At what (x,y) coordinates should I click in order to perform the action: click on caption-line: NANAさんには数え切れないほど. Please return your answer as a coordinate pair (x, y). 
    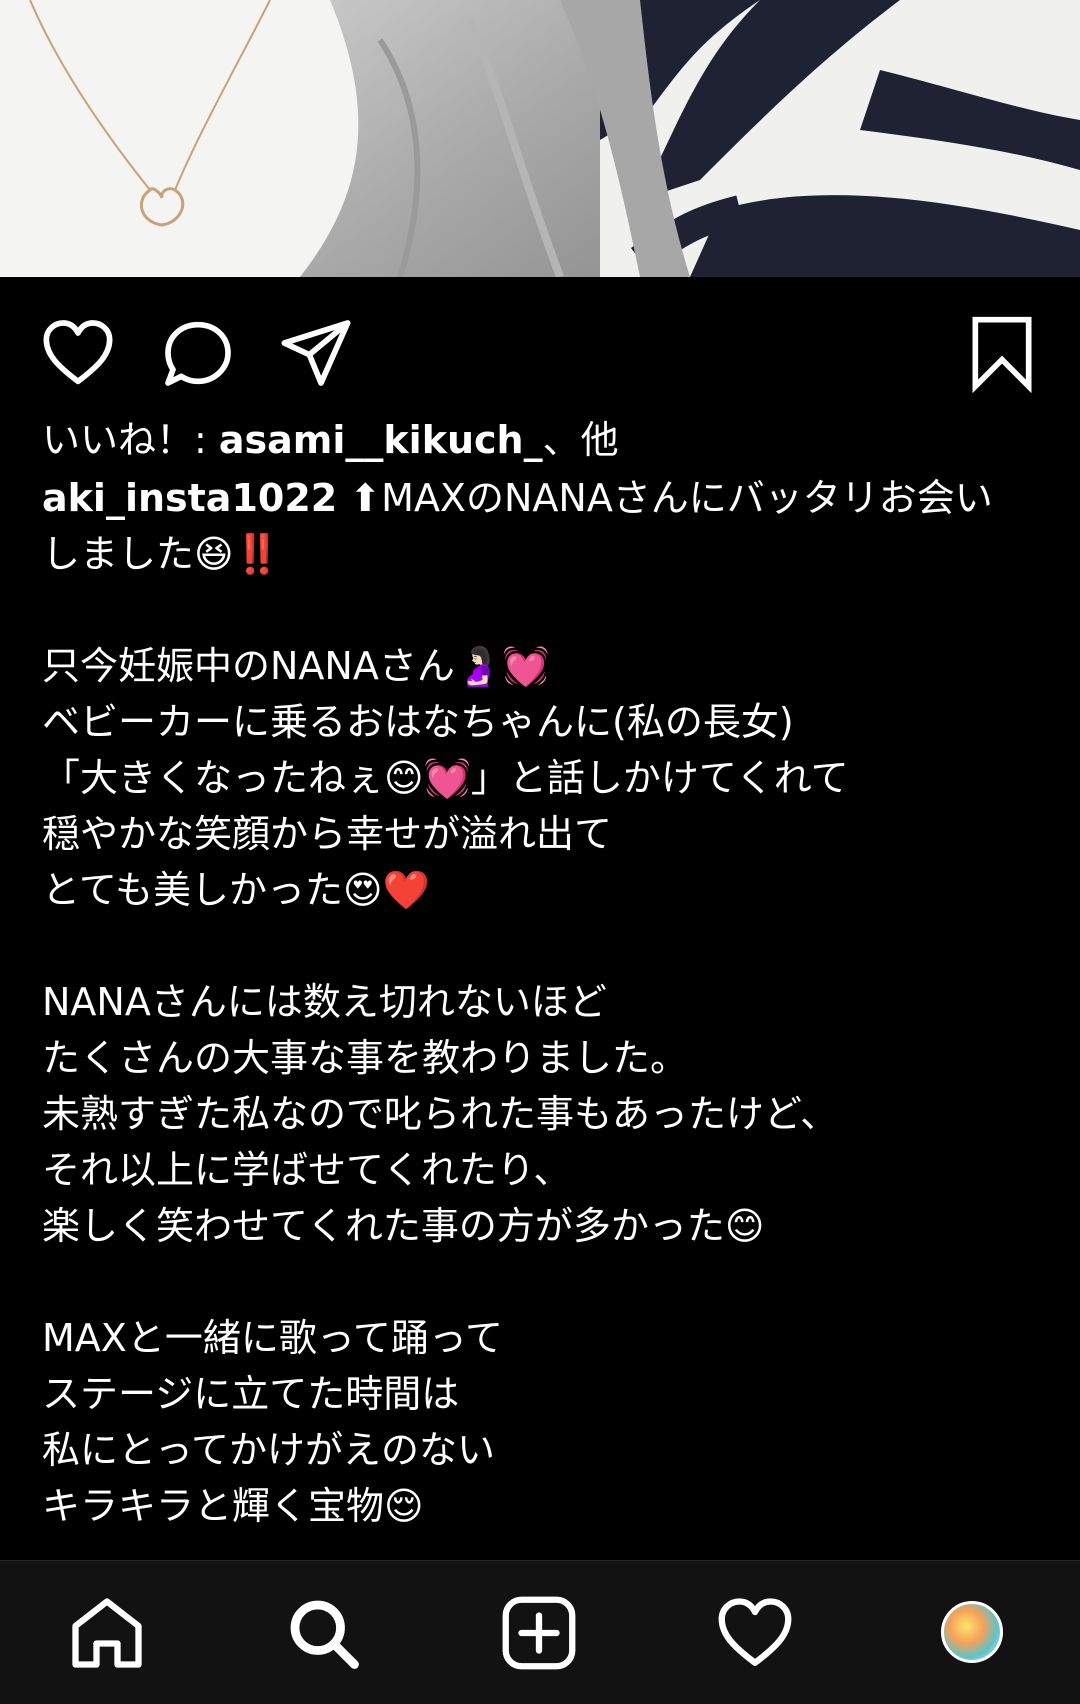
    Looking at the image, I should click on (324, 1002).